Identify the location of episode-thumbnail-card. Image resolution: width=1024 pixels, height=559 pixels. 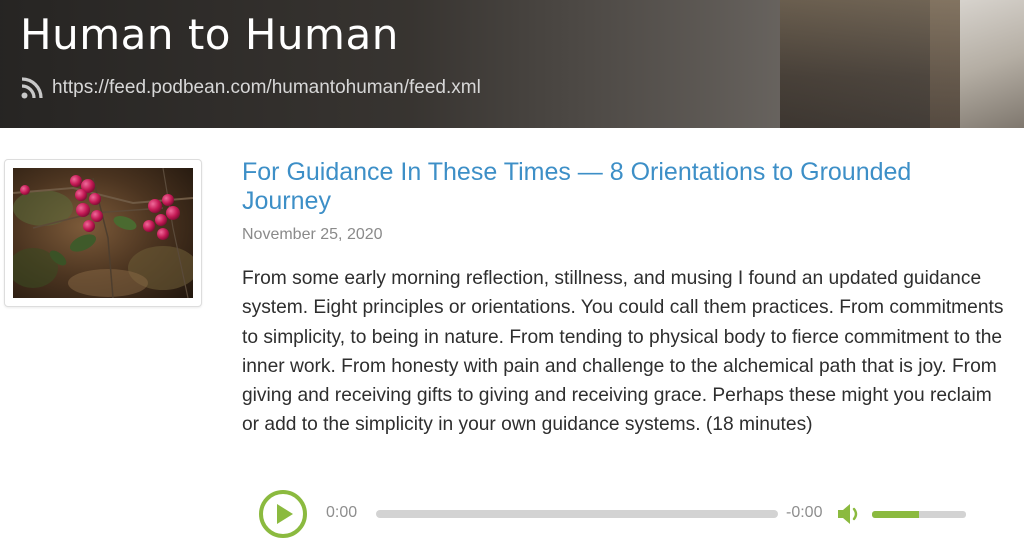
(103, 233).